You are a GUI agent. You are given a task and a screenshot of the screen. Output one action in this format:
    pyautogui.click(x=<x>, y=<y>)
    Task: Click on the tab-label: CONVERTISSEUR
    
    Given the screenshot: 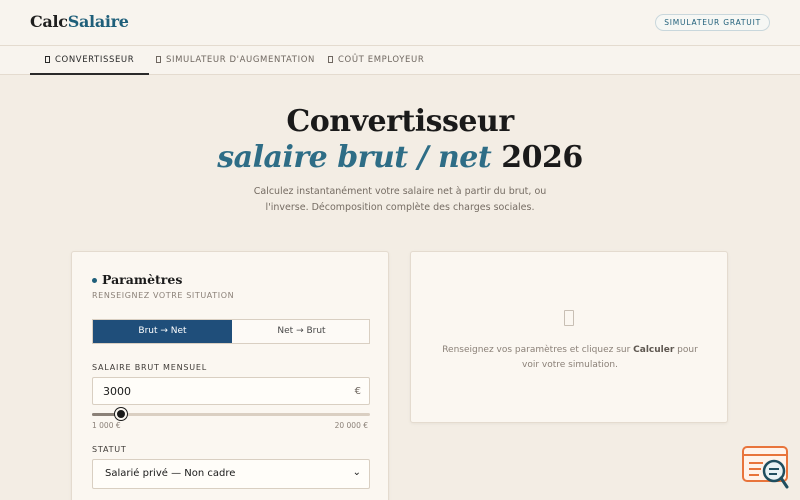 What is the action you would take?
    pyautogui.click(x=95, y=60)
    